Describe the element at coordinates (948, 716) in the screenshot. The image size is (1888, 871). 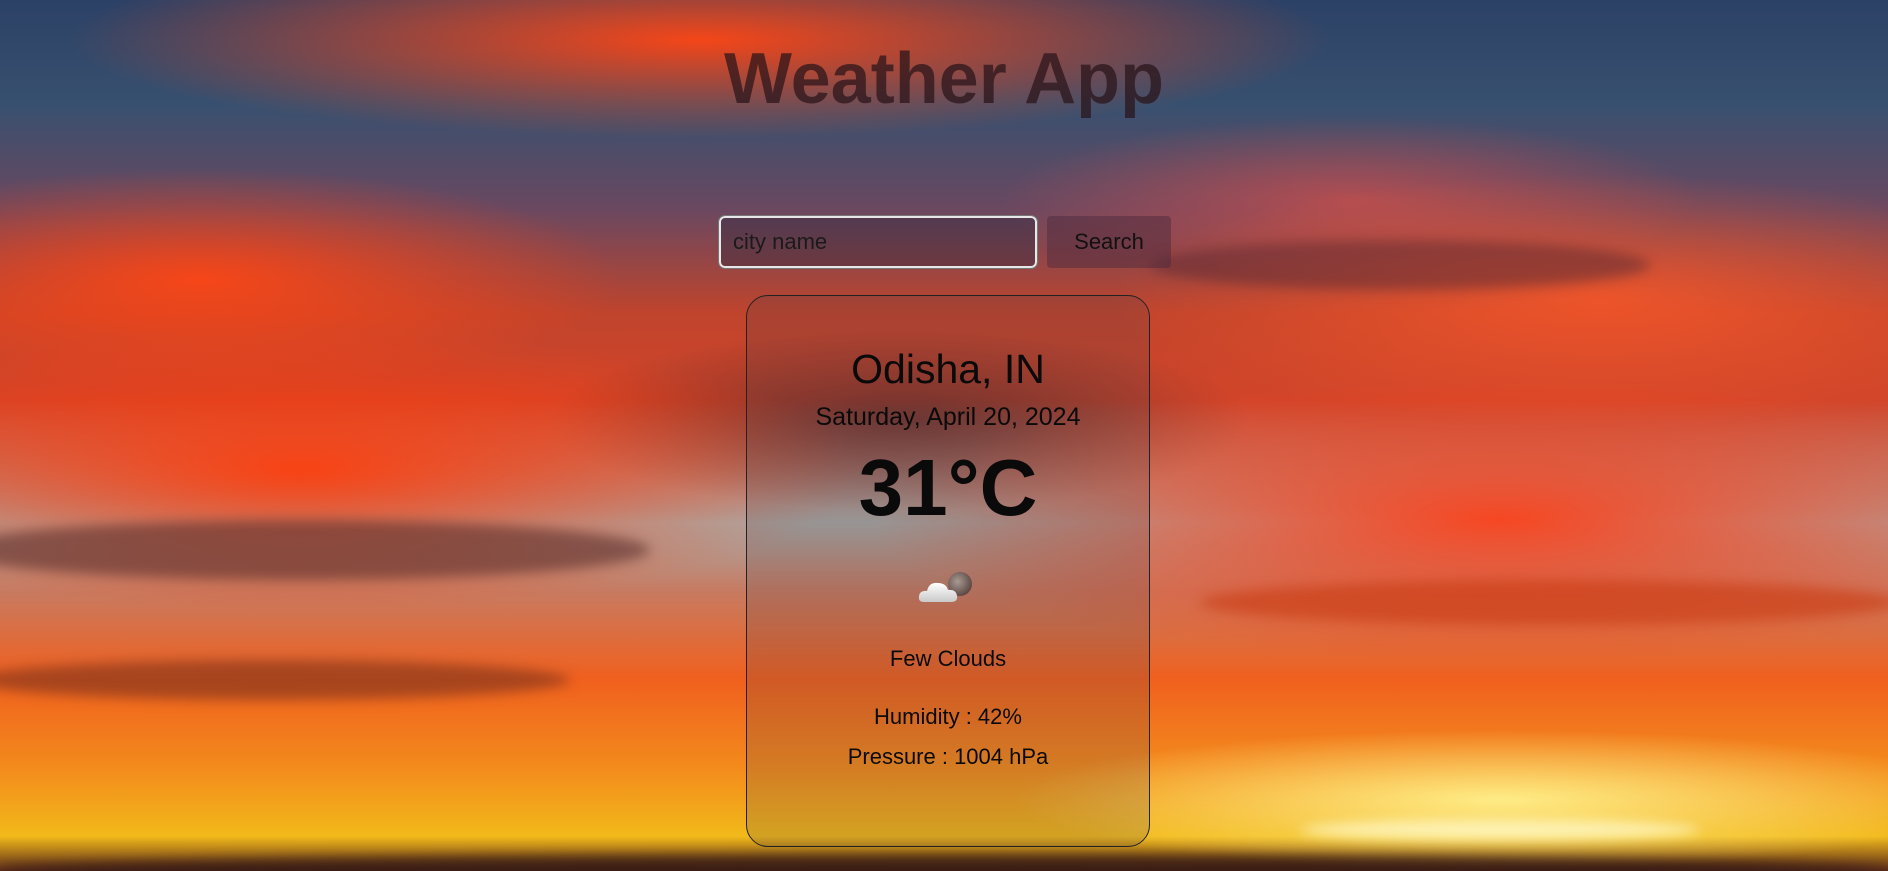
I see `humidity-label: Humidity : 42%` at that location.